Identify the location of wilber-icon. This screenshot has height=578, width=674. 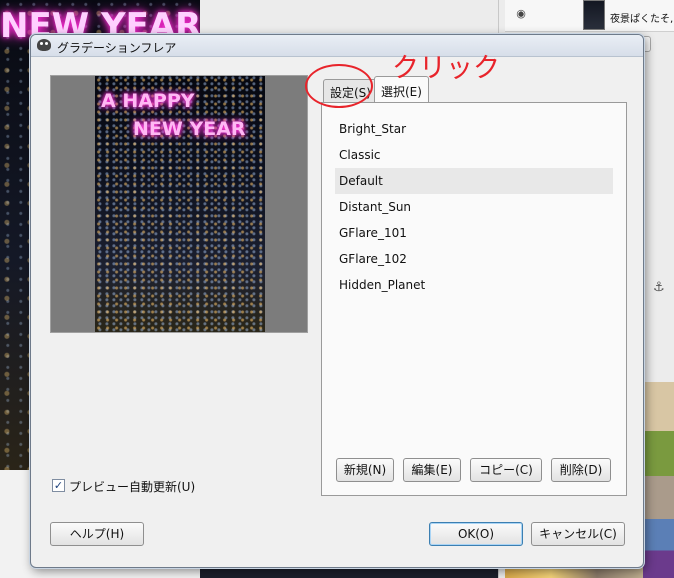
(44, 45).